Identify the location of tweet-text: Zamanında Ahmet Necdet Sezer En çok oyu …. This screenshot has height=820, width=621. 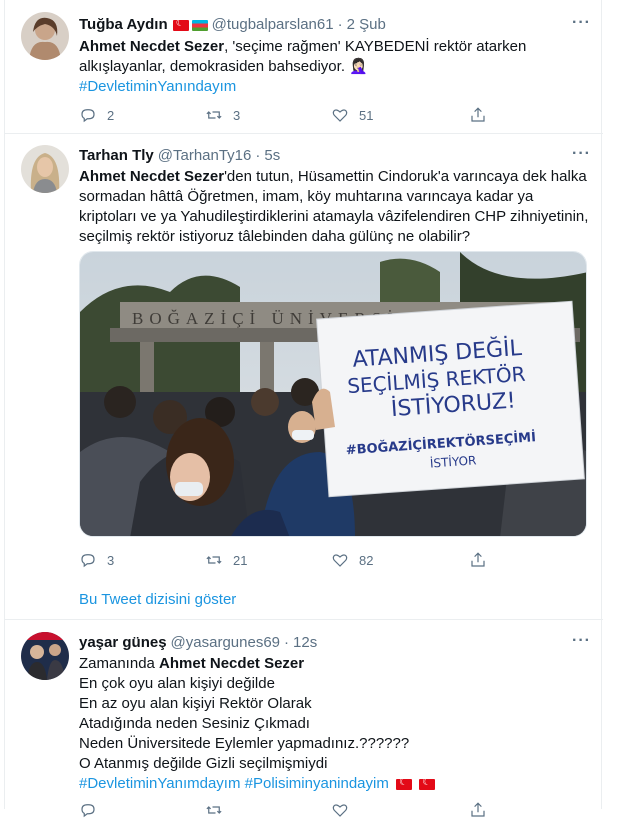
(332, 724).